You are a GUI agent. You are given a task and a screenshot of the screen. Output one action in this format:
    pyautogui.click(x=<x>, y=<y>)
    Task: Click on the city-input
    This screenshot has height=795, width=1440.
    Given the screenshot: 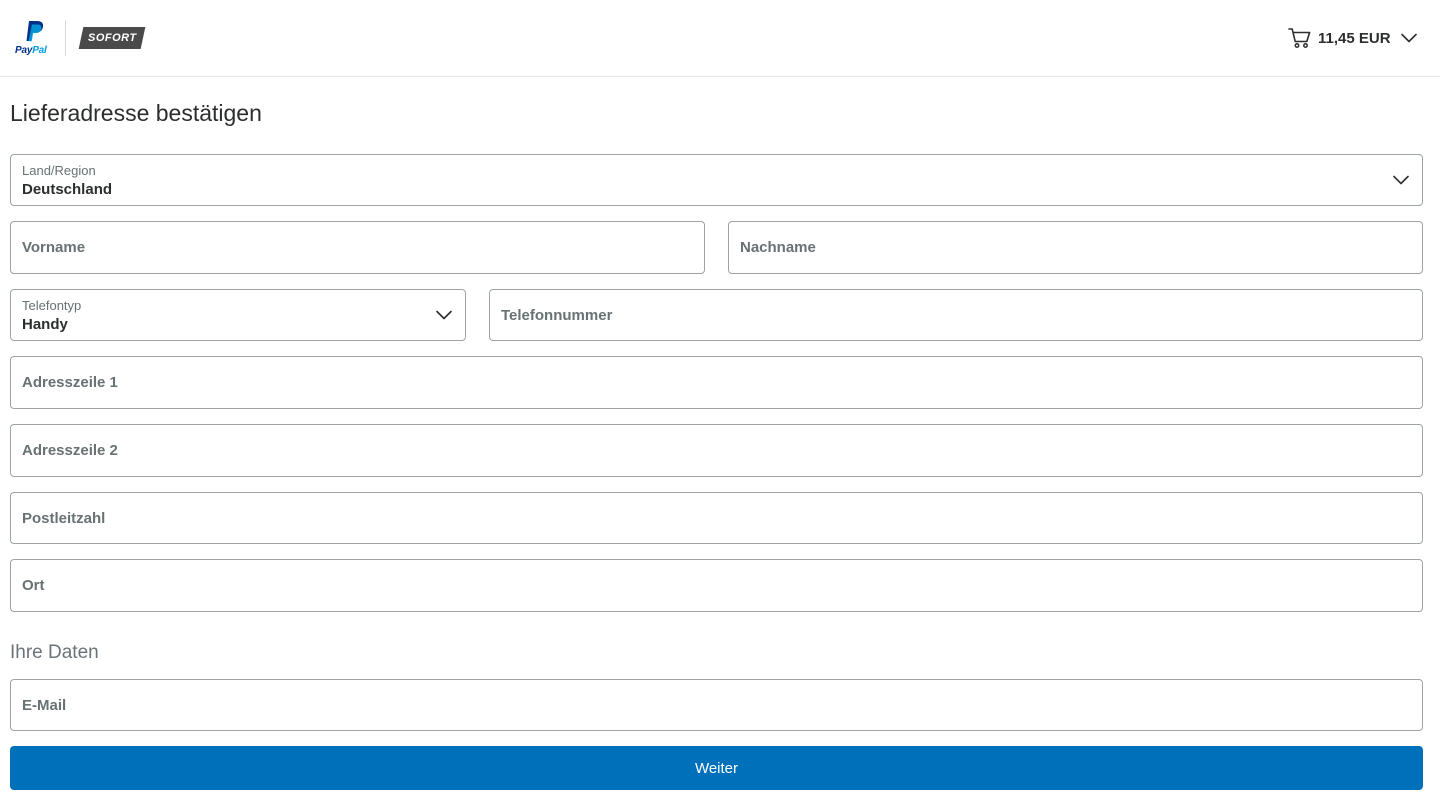 What is the action you would take?
    pyautogui.click(x=716, y=585)
    